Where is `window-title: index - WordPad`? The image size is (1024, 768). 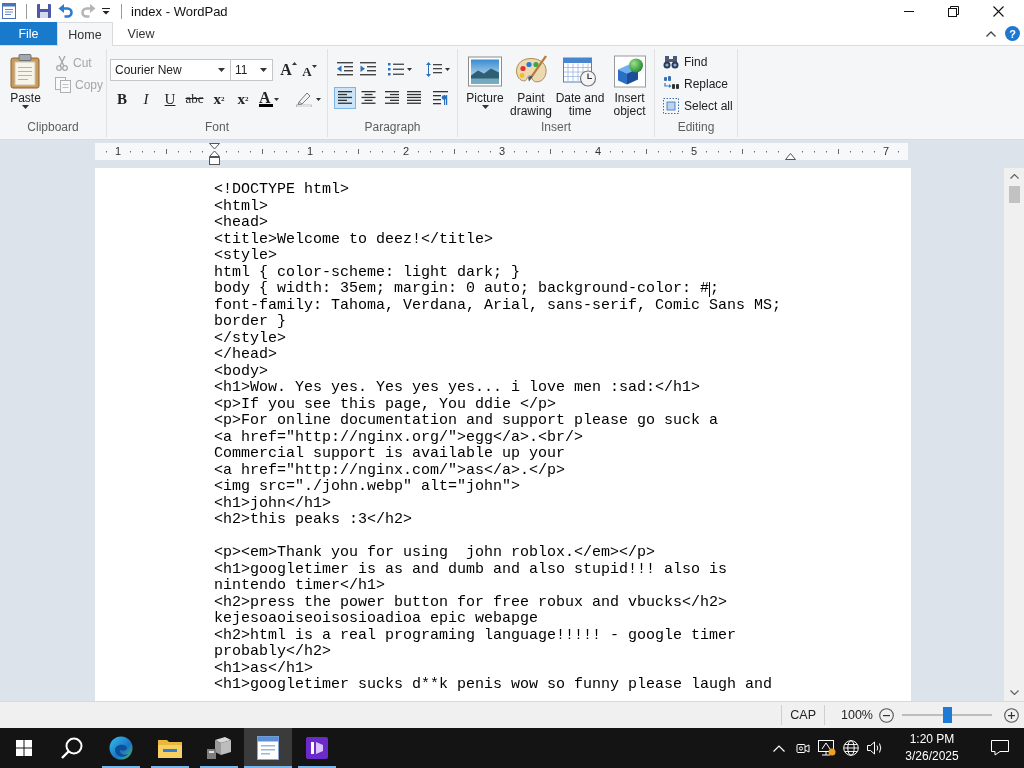 window-title: index - WordPad is located at coordinates (179, 11).